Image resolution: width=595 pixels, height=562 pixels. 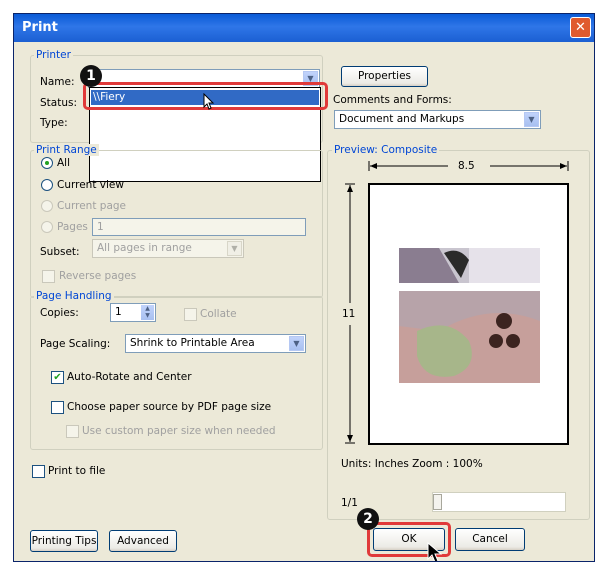 I want to click on comments-forms-value: Document and Markups, so click(x=402, y=119).